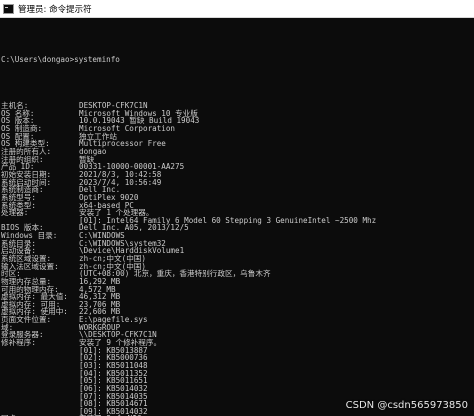 The image size is (474, 416). What do you see at coordinates (237, 137) in the screenshot?
I see `output-line: OS 配置: 独立工作站` at bounding box center [237, 137].